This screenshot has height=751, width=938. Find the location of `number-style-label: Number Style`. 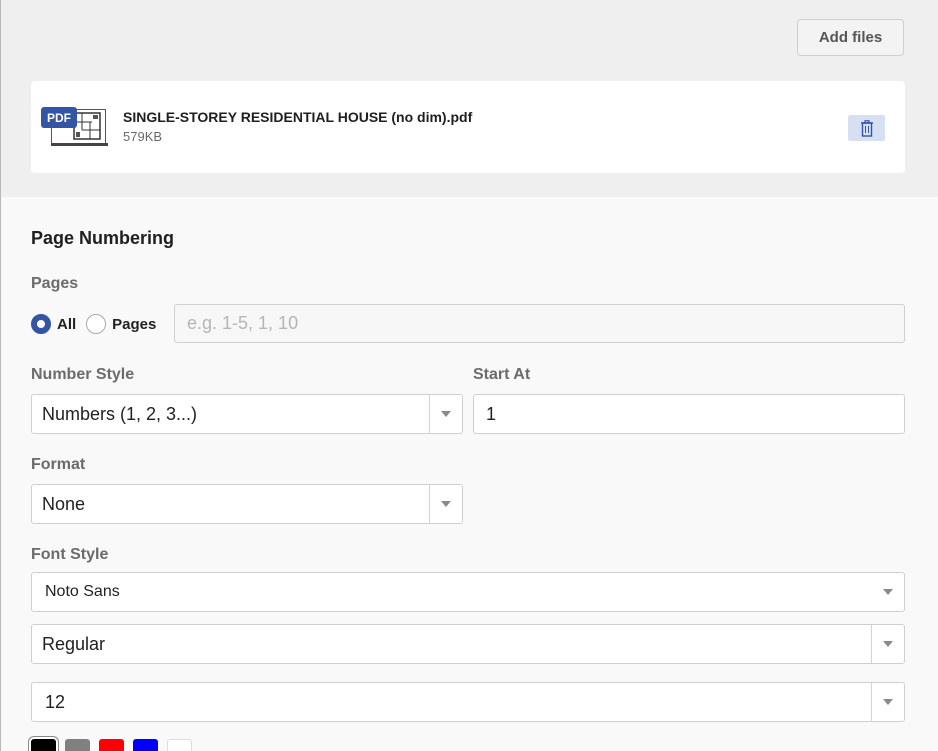

number-style-label: Number Style is located at coordinates (83, 374).